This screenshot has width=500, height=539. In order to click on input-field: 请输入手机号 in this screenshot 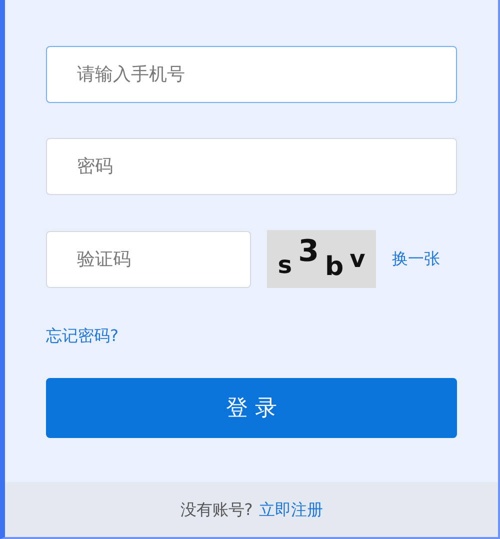, I will do `click(251, 74)`.